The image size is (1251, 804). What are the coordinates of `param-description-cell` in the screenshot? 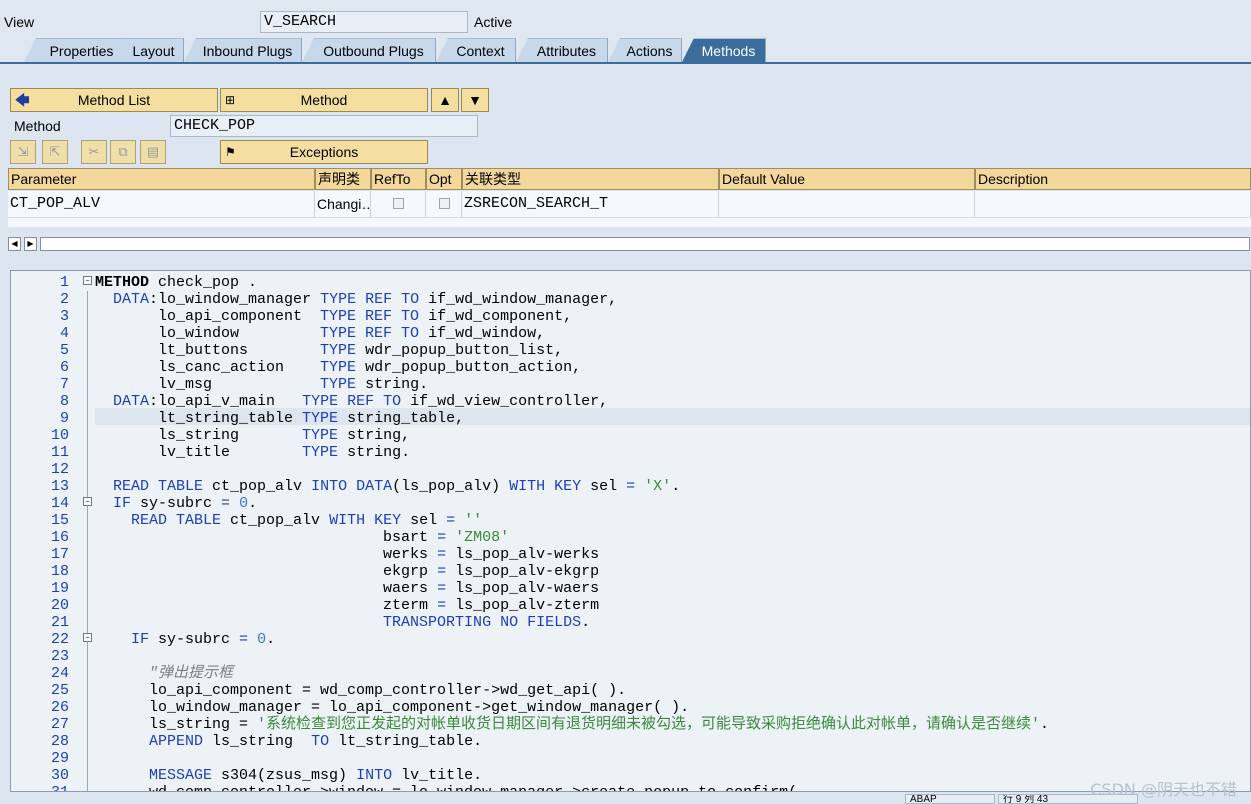 It's located at (1113, 204).